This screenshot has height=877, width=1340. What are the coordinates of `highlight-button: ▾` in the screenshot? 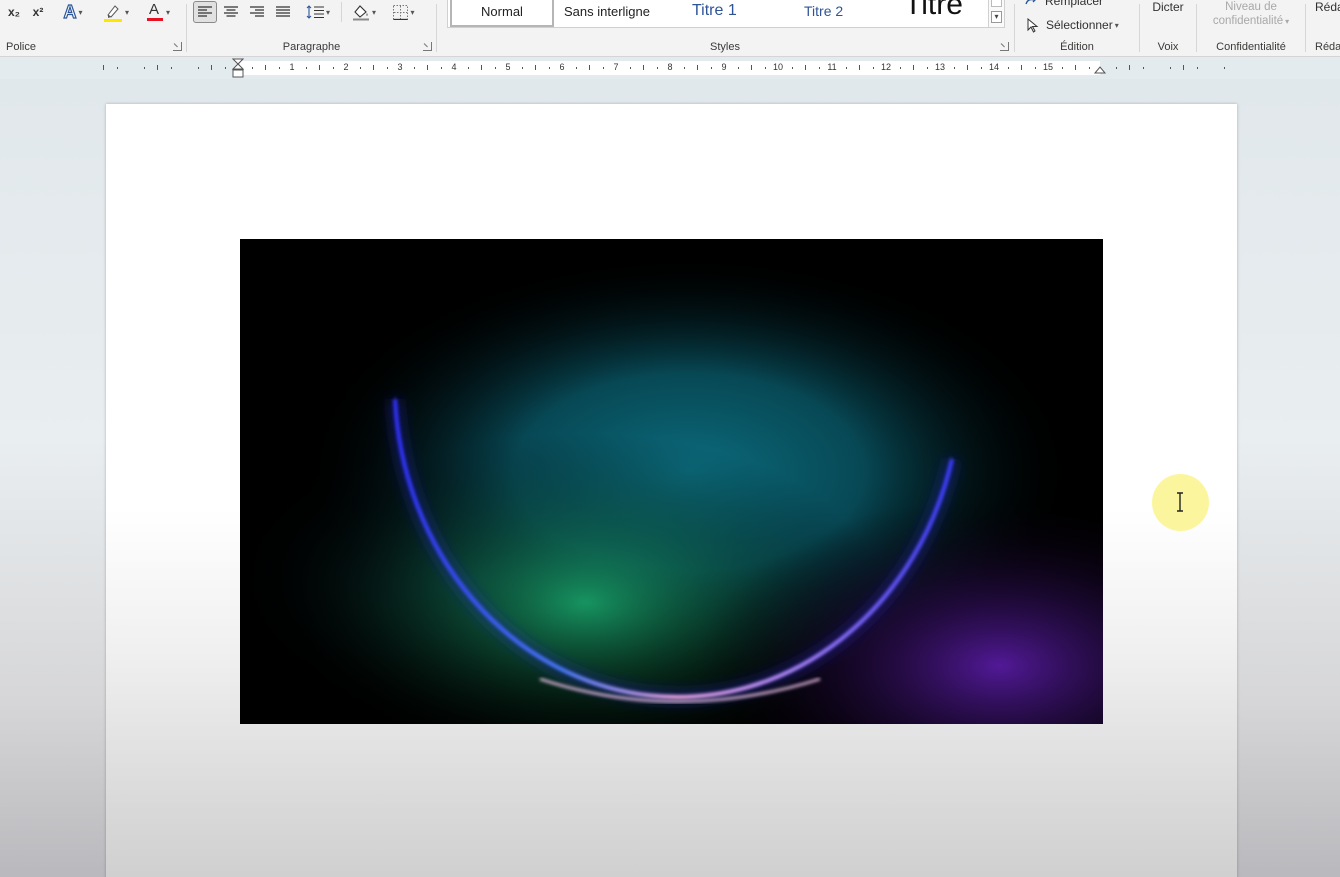 It's located at (116, 12).